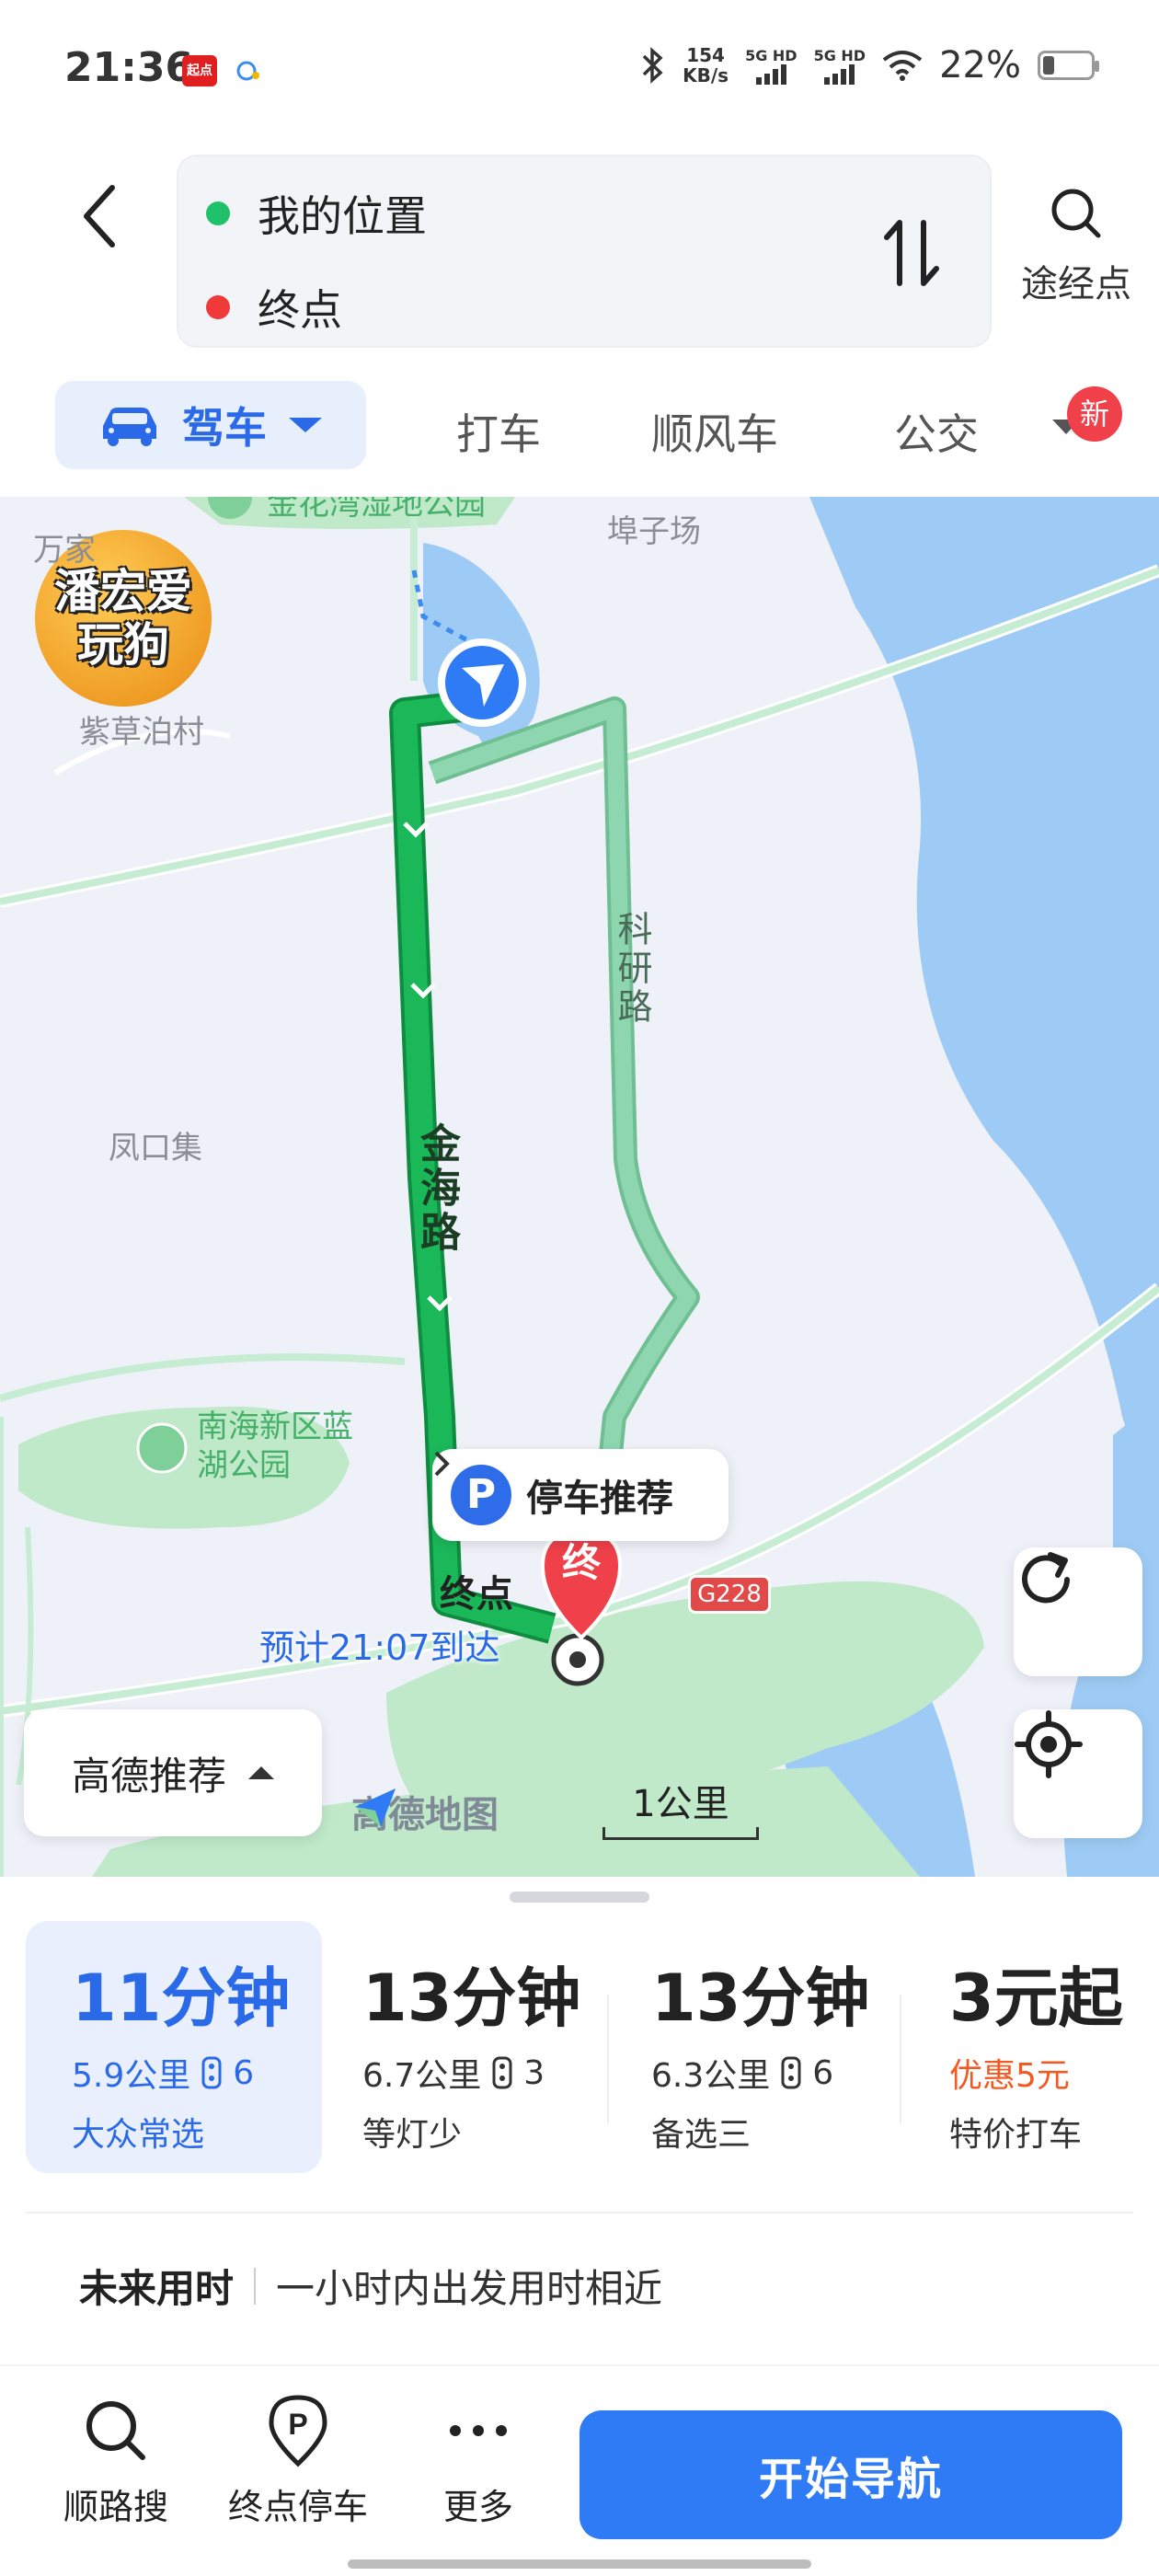 This screenshot has width=1159, height=2576. What do you see at coordinates (141, 732) in the screenshot?
I see `label-zicaobo: 紫草泊村` at bounding box center [141, 732].